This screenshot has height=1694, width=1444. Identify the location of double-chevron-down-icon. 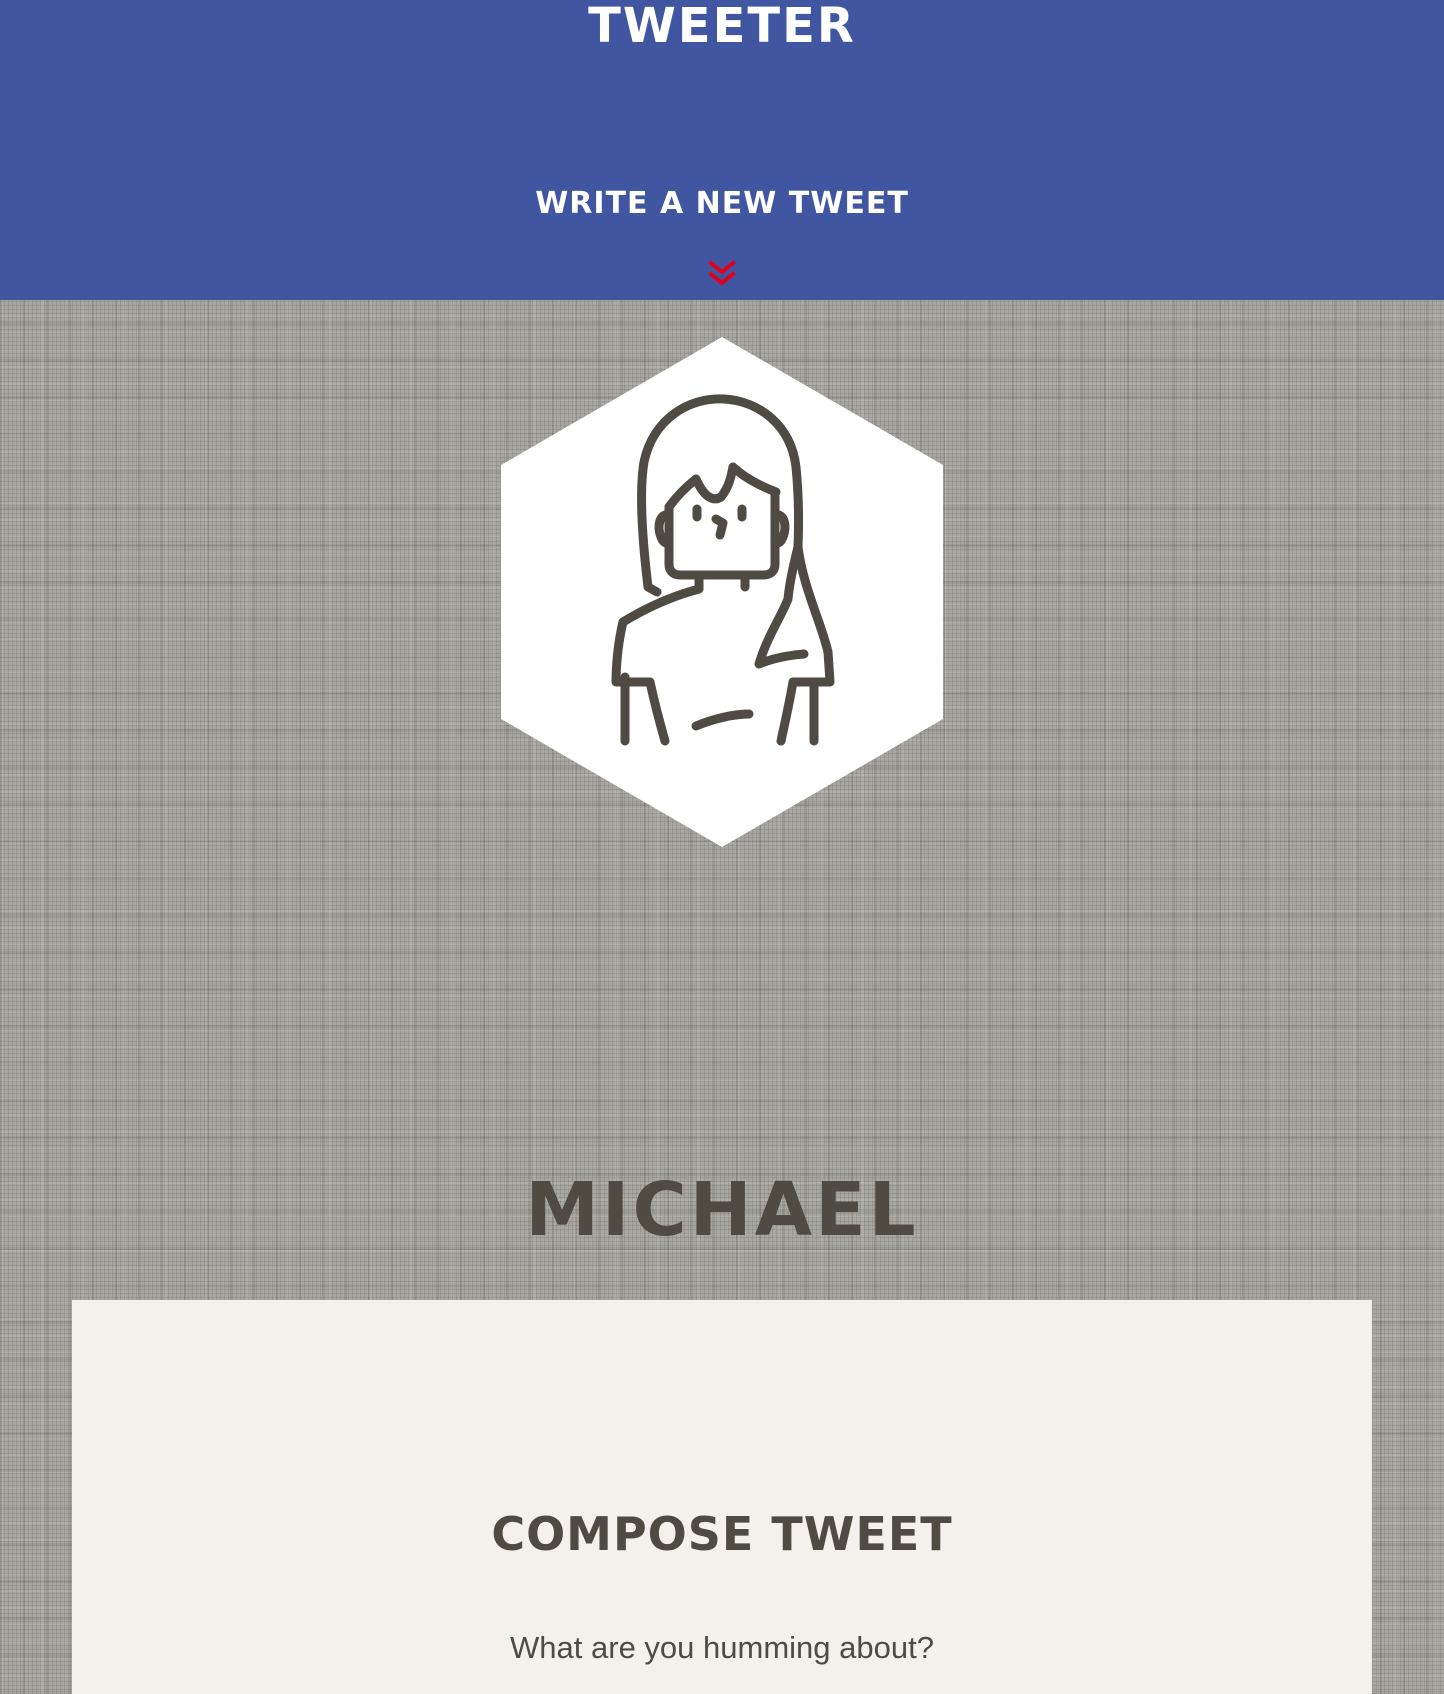
(722, 275).